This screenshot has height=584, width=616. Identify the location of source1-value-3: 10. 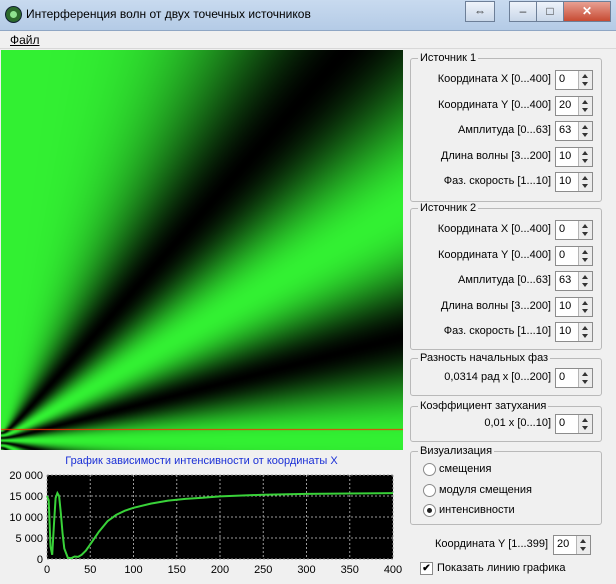
(565, 155).